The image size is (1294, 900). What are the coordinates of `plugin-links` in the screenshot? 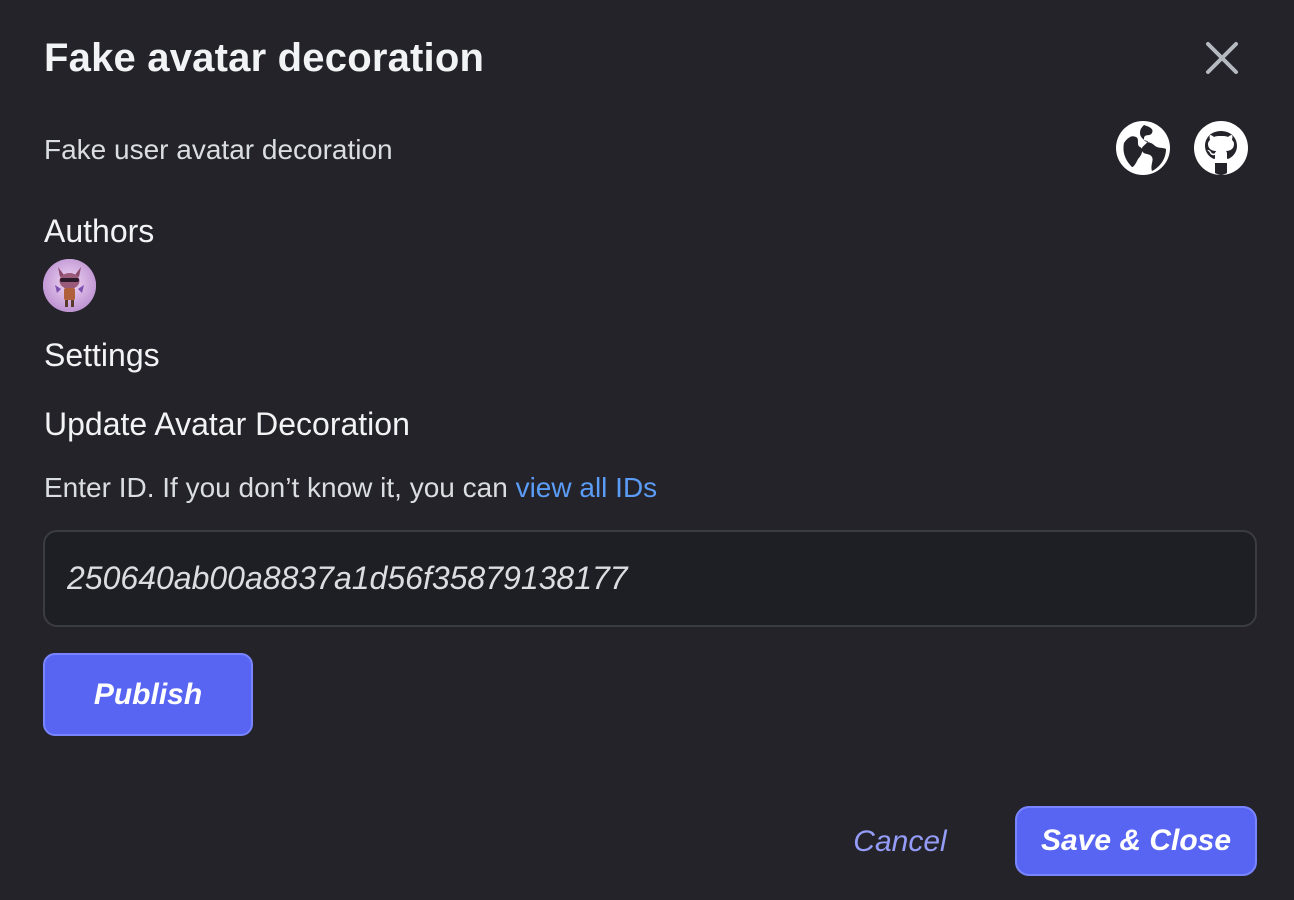 It's located at (1182, 148).